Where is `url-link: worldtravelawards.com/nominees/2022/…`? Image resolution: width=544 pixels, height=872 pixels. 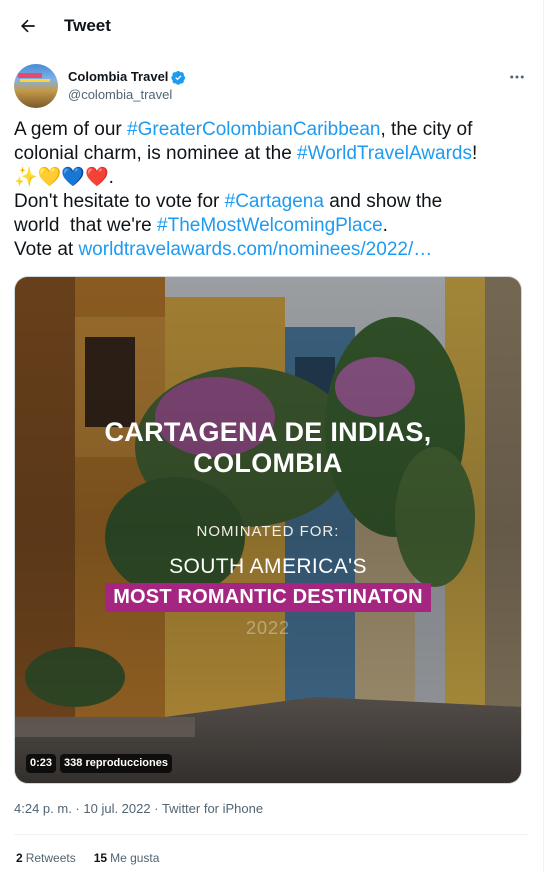
url-link: worldtravelawards.com/nominees/2022/… is located at coordinates (255, 249).